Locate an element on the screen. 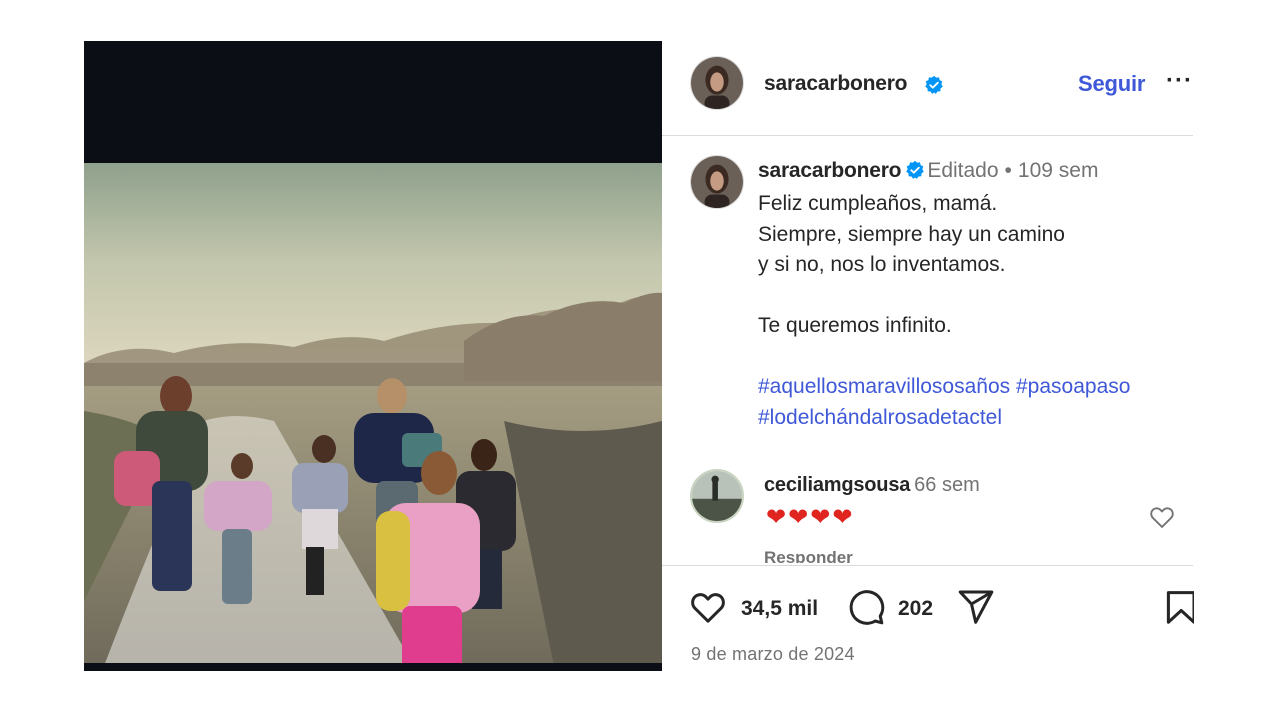 This screenshot has width=1280, height=720. more-options-button: ··· is located at coordinates (1179, 81).